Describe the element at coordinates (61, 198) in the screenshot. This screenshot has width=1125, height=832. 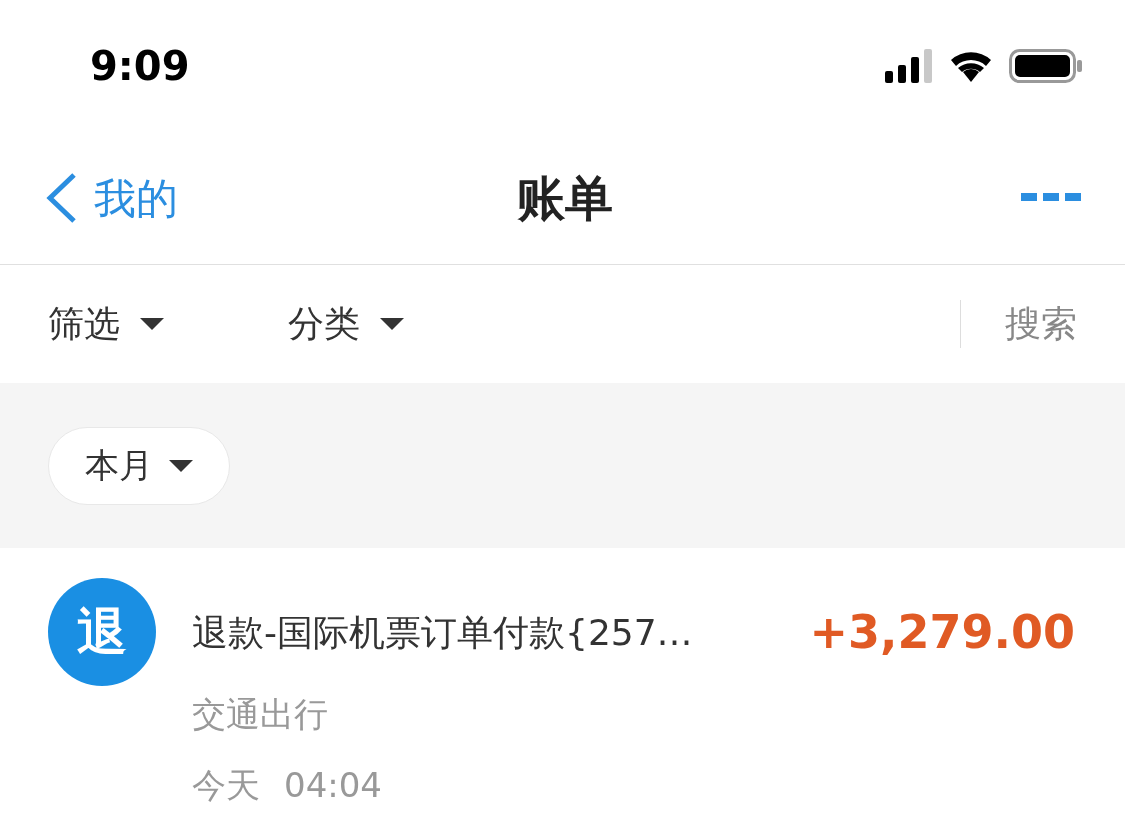
I see `chevron-left-icon` at that location.